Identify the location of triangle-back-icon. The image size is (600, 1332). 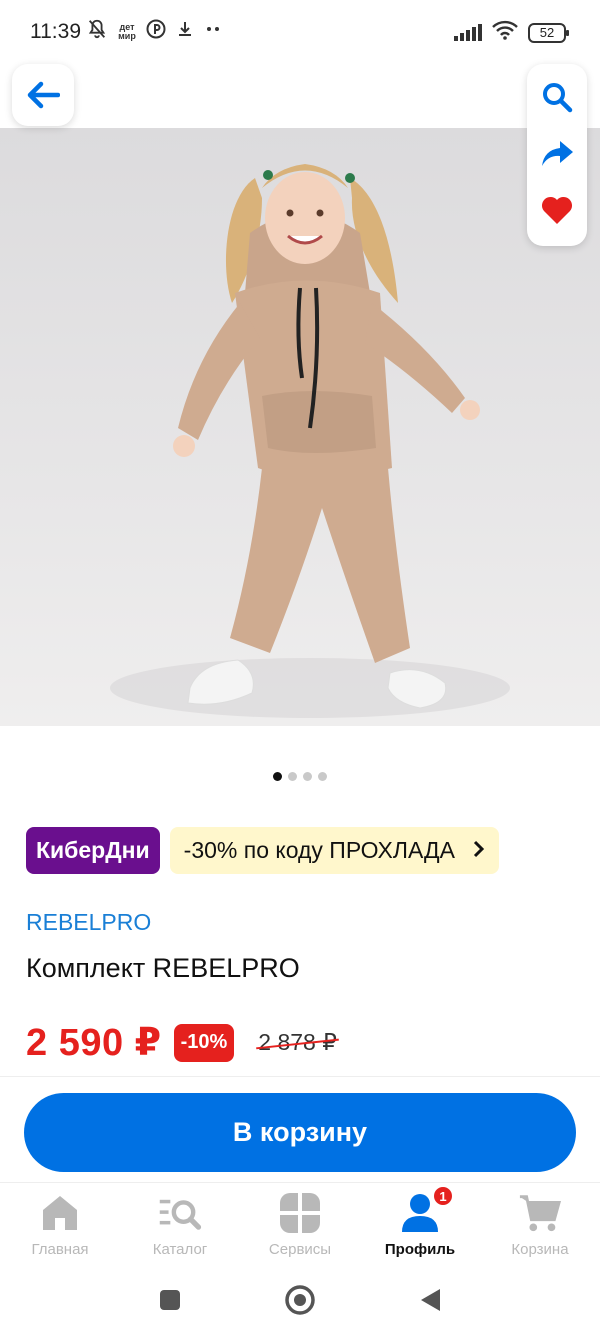
(430, 1300).